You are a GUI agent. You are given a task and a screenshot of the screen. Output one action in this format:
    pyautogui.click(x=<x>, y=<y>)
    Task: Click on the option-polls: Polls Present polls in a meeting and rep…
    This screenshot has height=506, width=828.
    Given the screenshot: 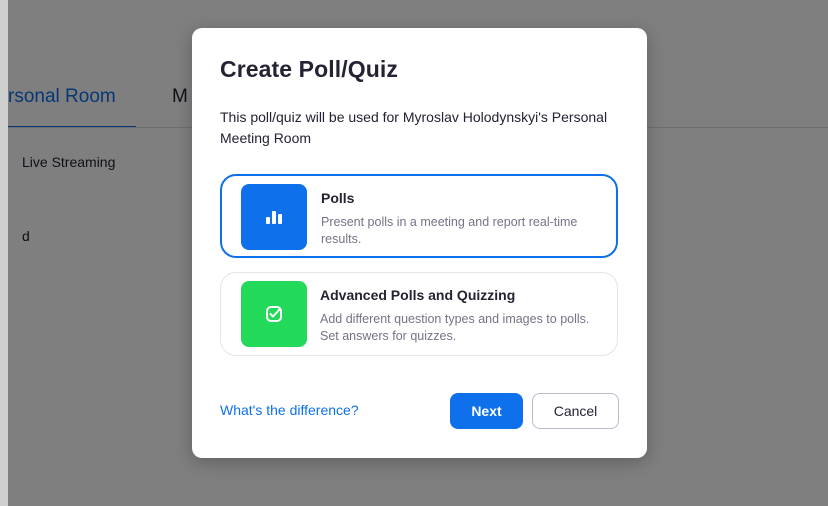 What is the action you would take?
    pyautogui.click(x=419, y=216)
    